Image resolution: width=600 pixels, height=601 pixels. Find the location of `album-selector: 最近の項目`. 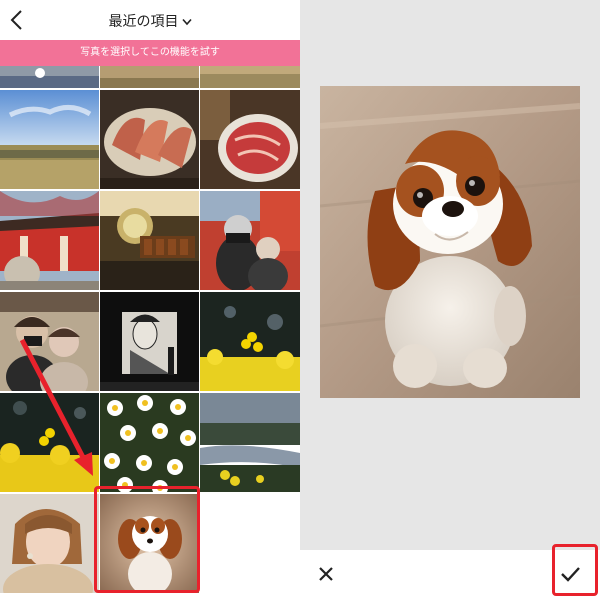

album-selector: 最近の項目 is located at coordinates (150, 21).